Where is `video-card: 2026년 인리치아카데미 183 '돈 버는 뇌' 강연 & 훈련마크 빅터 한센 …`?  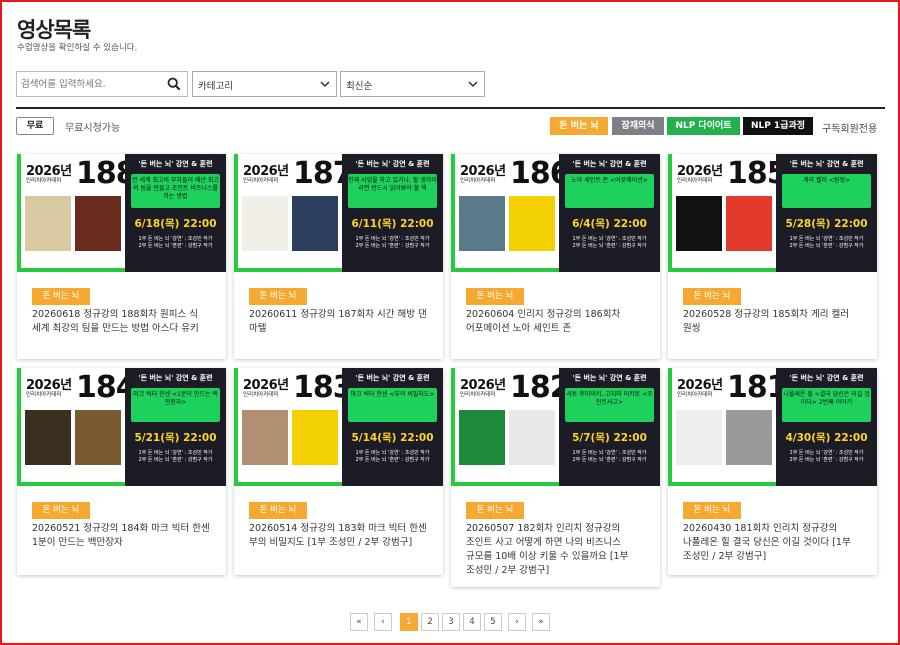
video-card: 2026년 인리치아카데미 183 '돈 버는 뇌' 강연 & 훈련마크 빅터 한센 … is located at coordinates (338, 471).